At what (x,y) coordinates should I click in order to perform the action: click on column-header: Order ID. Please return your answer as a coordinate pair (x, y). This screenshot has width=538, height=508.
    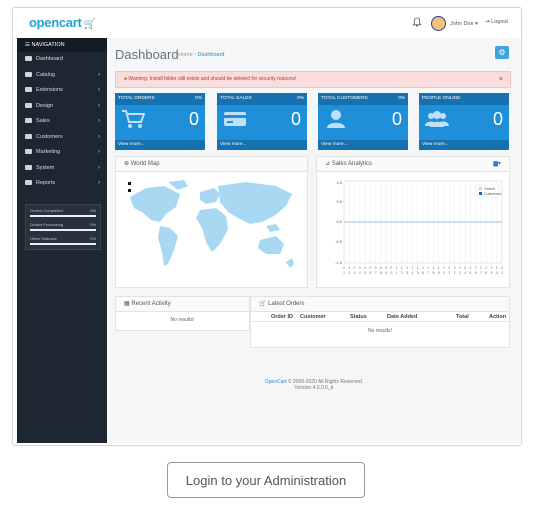
    Looking at the image, I should click on (282, 317).